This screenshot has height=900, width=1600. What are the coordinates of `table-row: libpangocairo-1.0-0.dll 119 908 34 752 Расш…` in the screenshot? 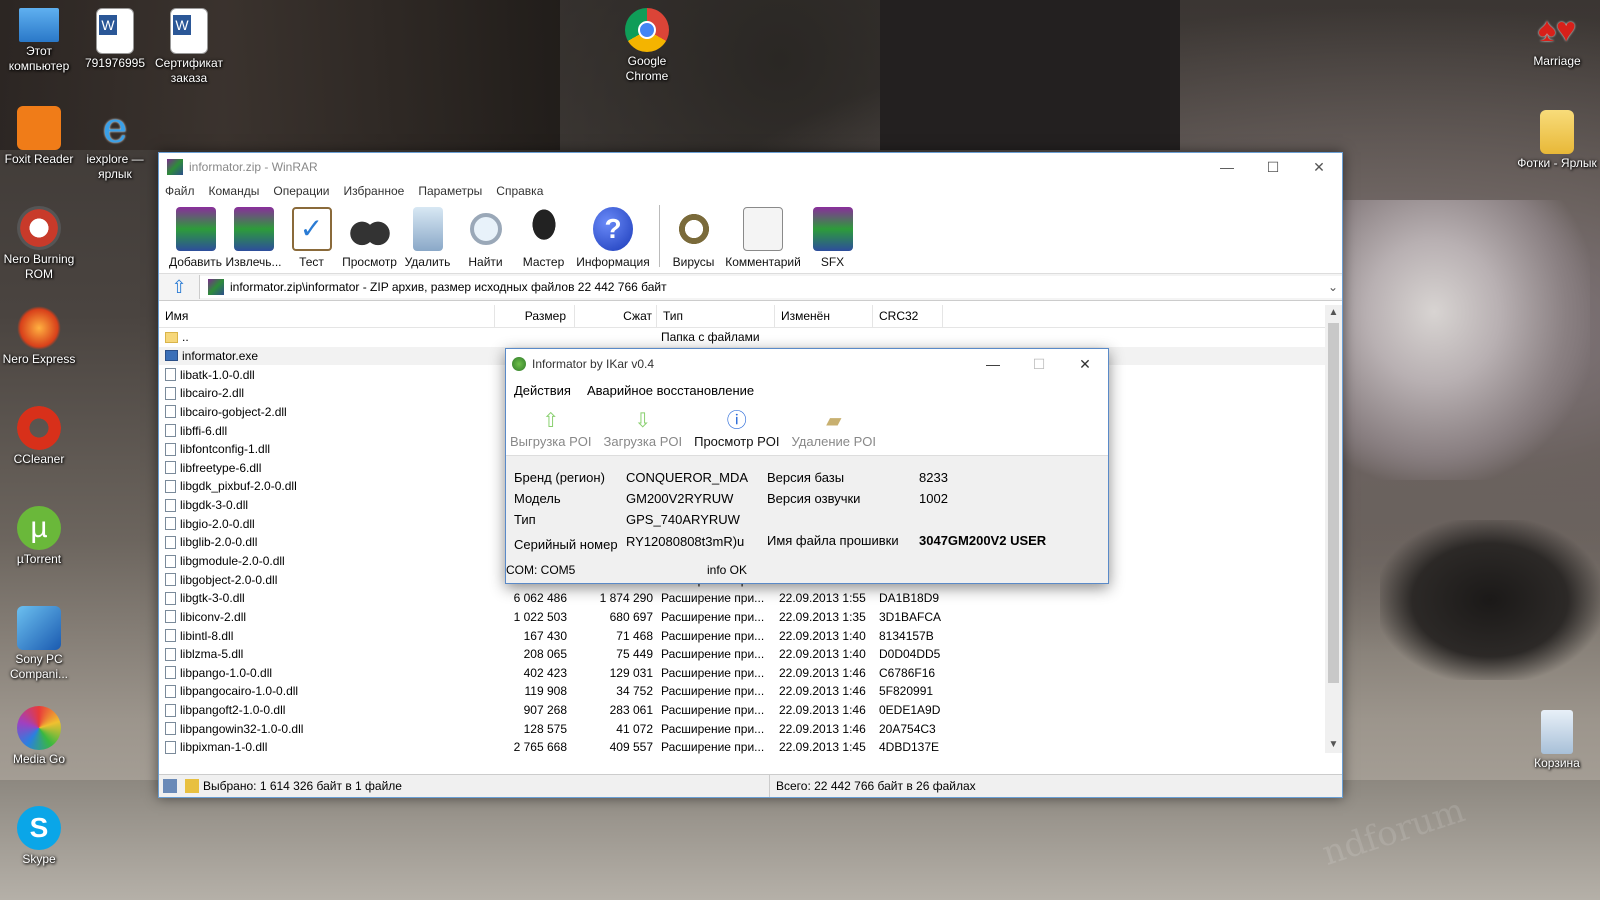 It's located at (750, 691).